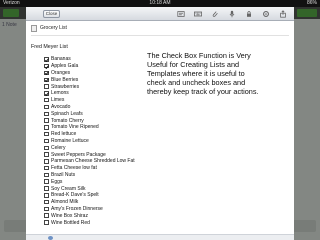 This screenshot has width=320, height=240. Describe the element at coordinates (311, 3) in the screenshot. I see `battery-label: 86%` at that location.